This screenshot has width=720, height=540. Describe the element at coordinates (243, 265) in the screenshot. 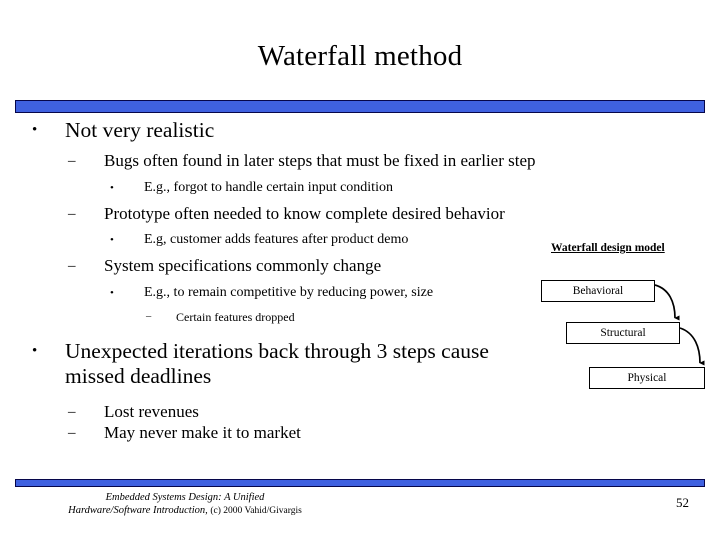

I see `bullet-text: System specifications commonly change` at that location.